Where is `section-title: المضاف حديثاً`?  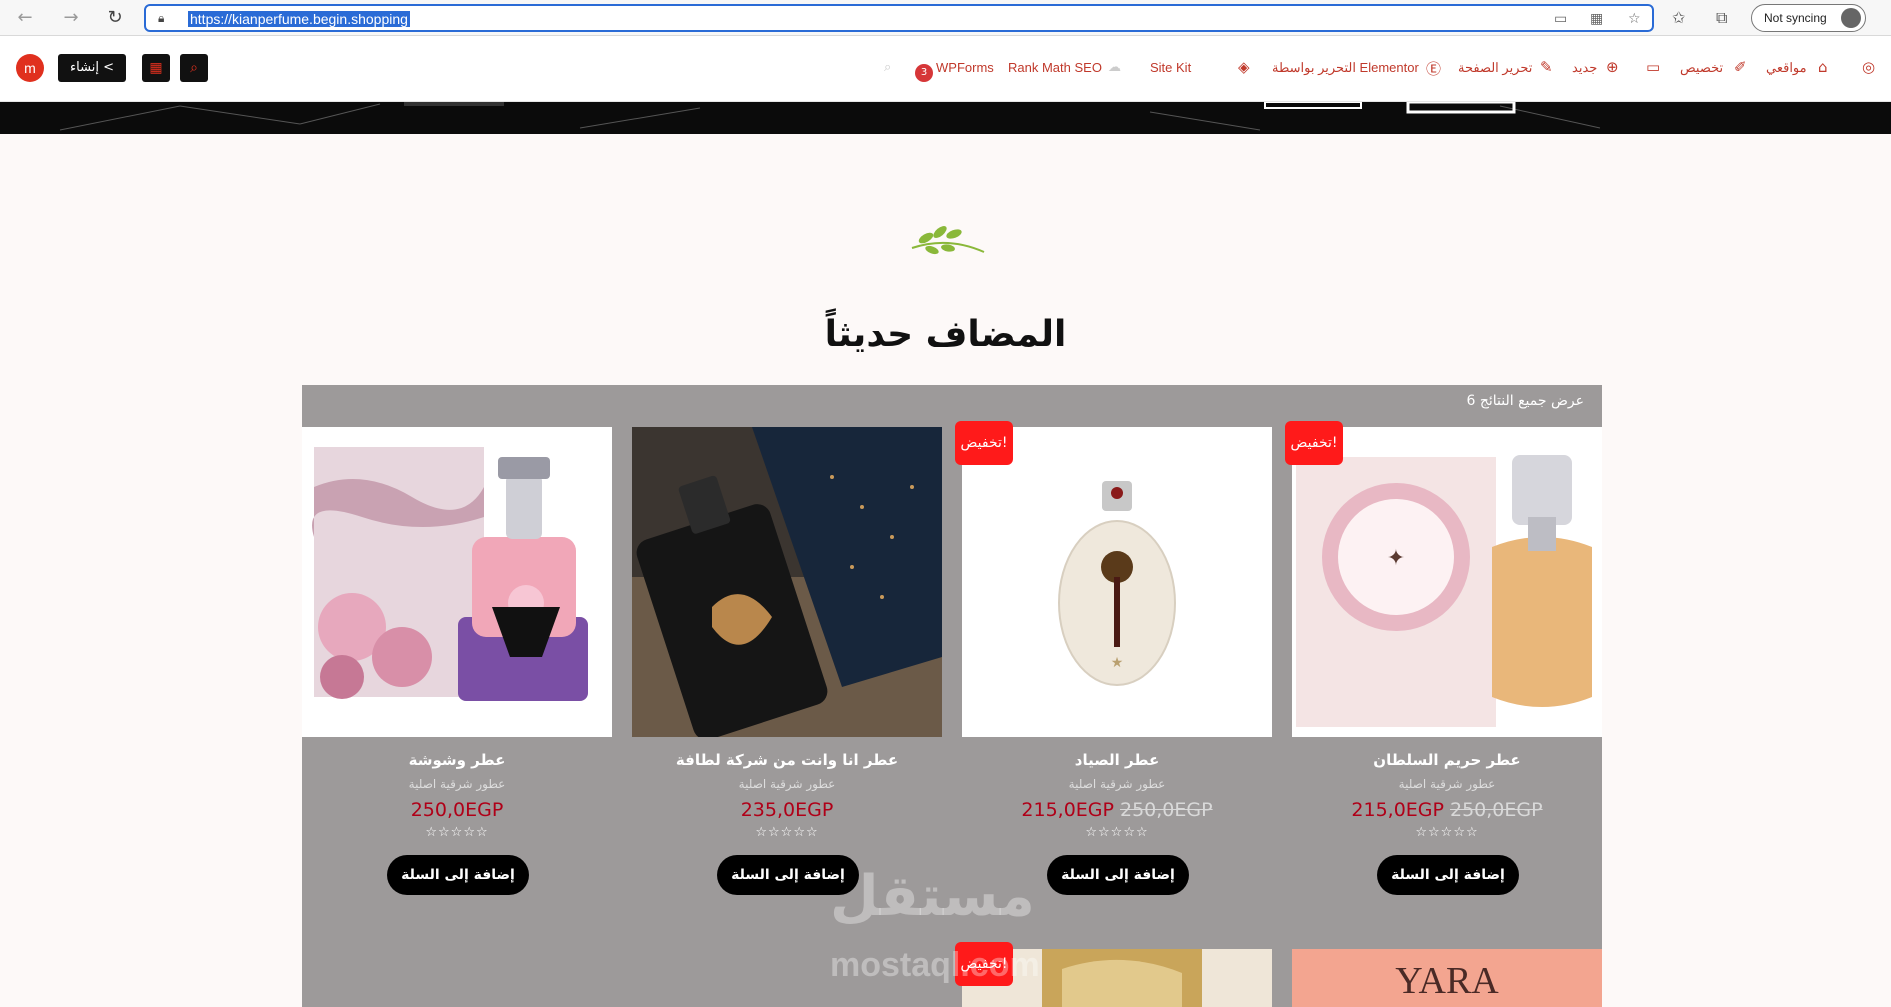
section-title: المضاف حديثاً is located at coordinates (945, 334).